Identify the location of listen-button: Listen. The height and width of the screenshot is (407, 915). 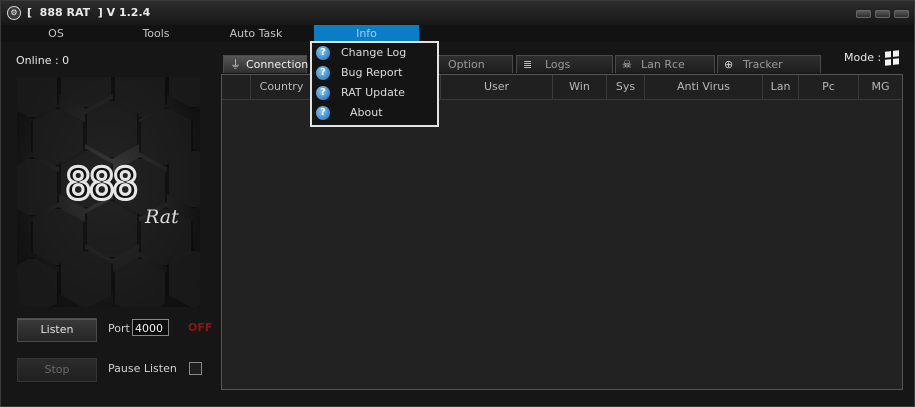
(57, 330).